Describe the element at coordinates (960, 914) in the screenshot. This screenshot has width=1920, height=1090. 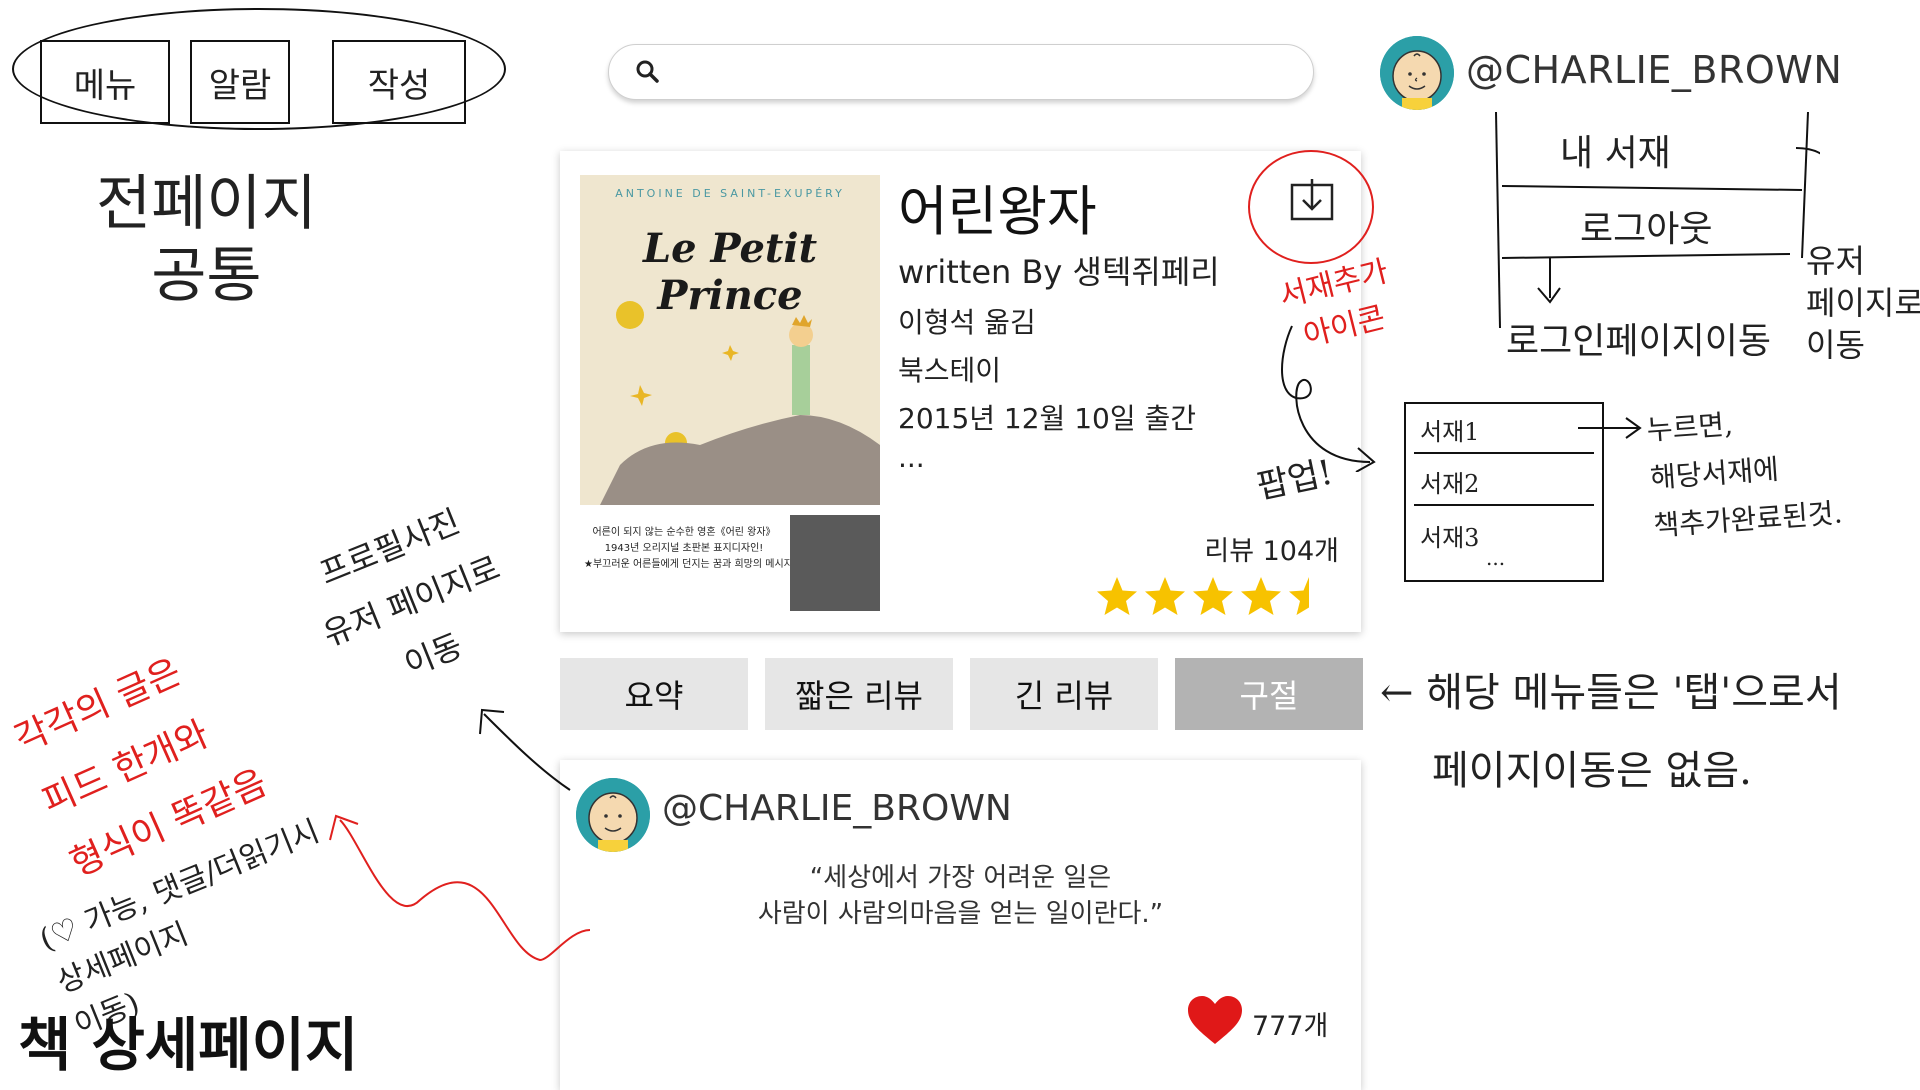
I see `feed-quote-line2: 사람이 사람의마음을 얻는 일이란다.”` at that location.